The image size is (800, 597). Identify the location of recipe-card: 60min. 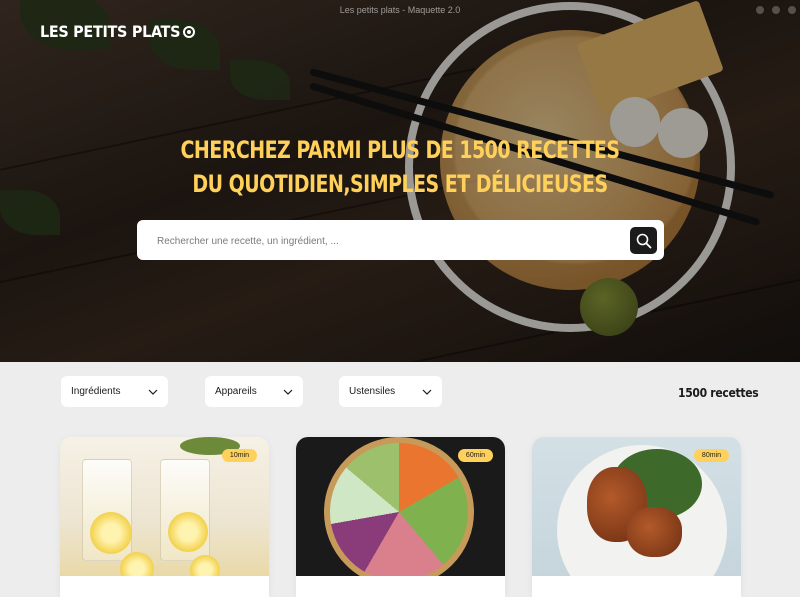
(400, 517).